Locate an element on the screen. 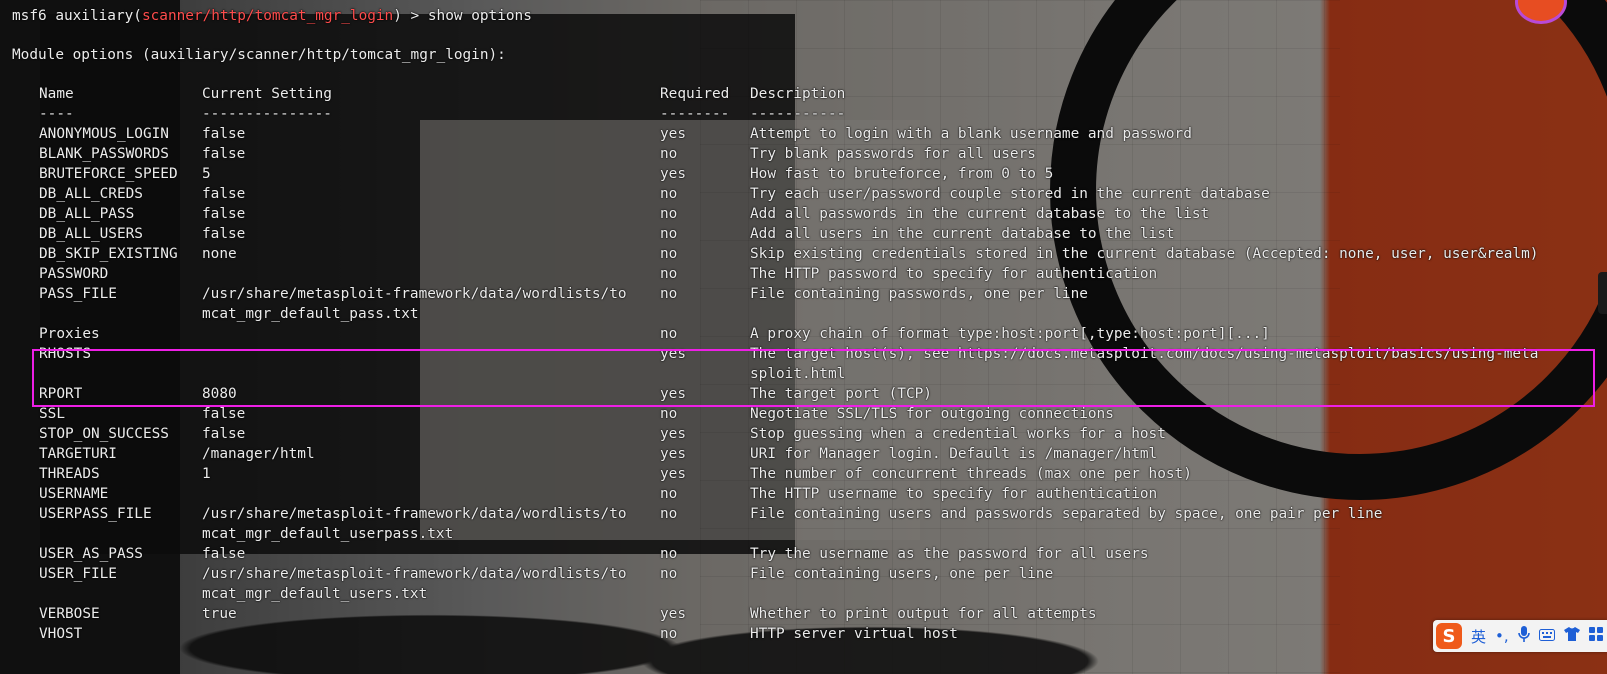 Image resolution: width=1607 pixels, height=674 pixels. prompt-prefix: msf6 auxiliary( is located at coordinates (77, 16).